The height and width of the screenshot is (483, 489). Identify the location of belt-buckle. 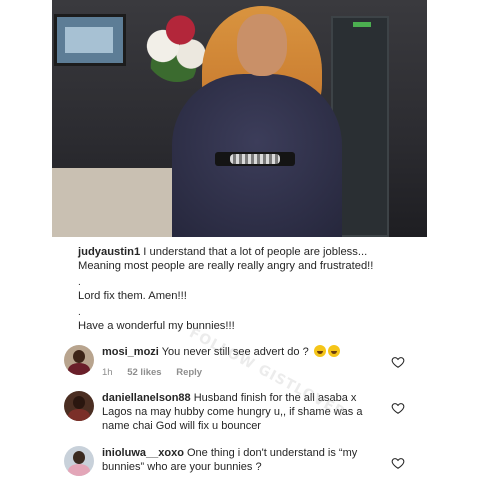
(255, 159).